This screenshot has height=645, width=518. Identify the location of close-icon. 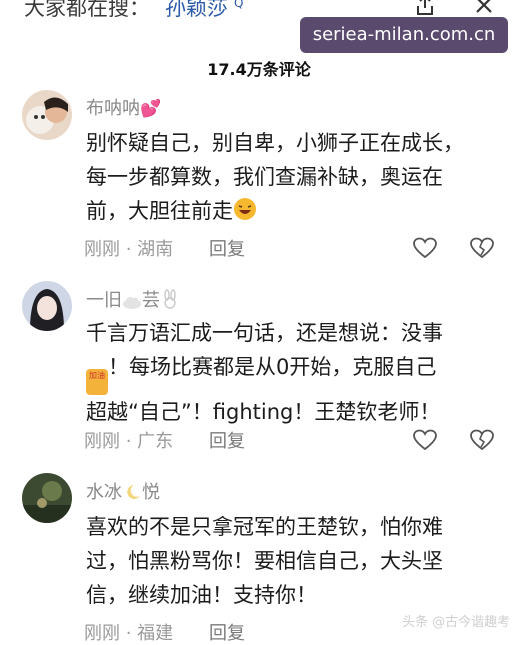
(484, 8).